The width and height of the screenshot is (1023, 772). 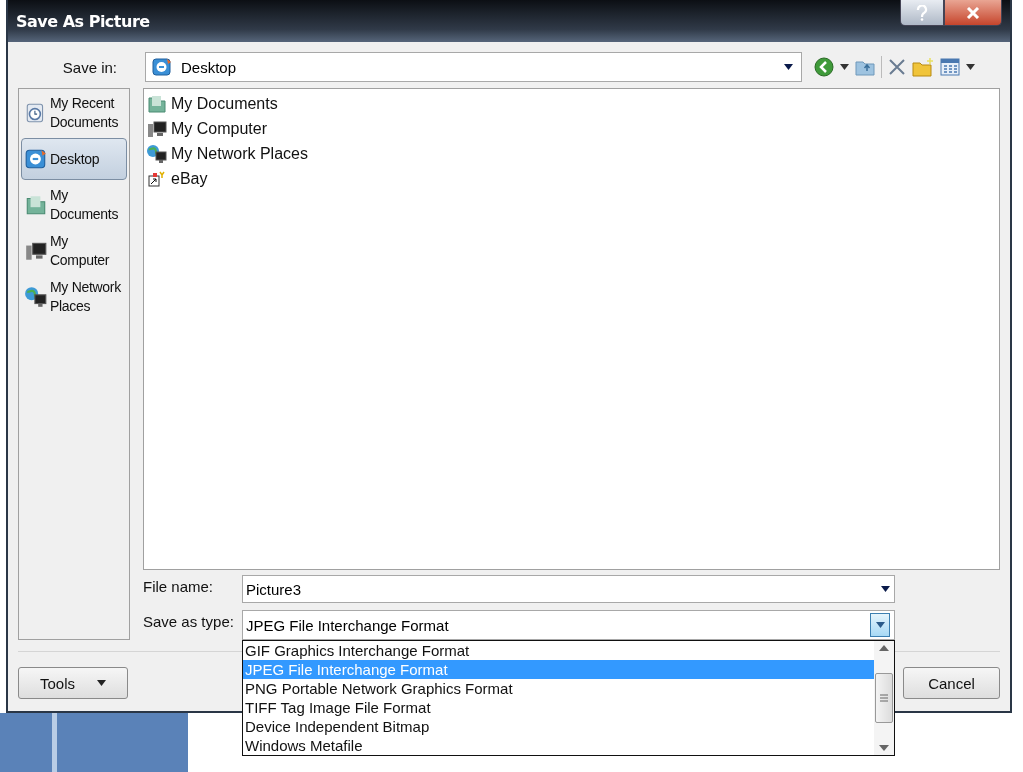 I want to click on window-title: Save As Picture, so click(x=83, y=21).